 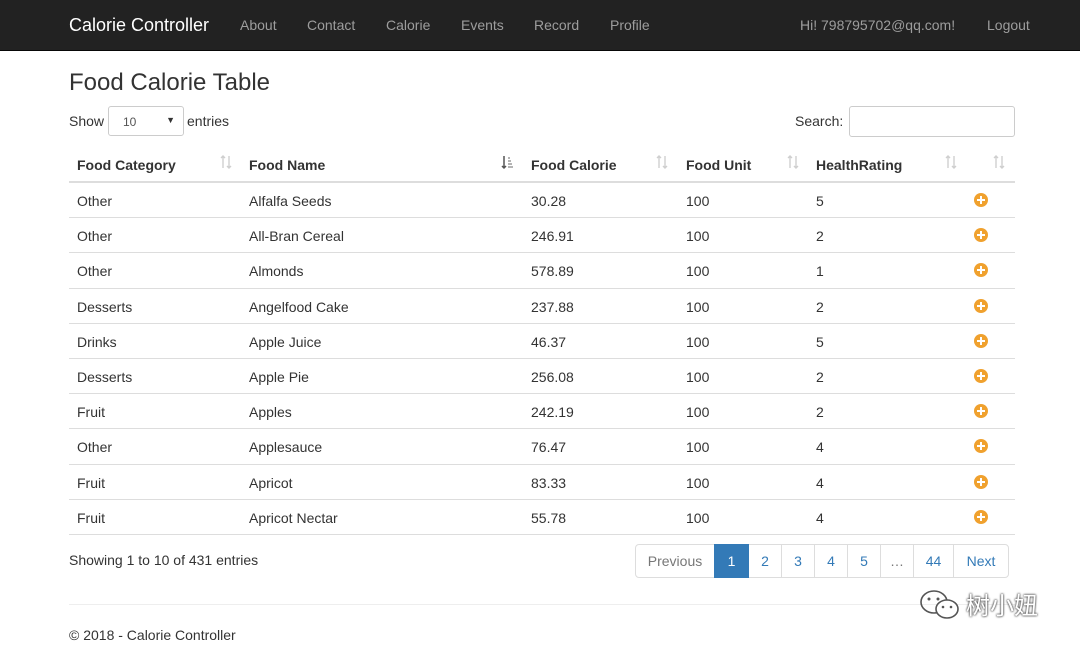 I want to click on table-row: Drinks Apple Juice 46.37 100 5, so click(x=542, y=341).